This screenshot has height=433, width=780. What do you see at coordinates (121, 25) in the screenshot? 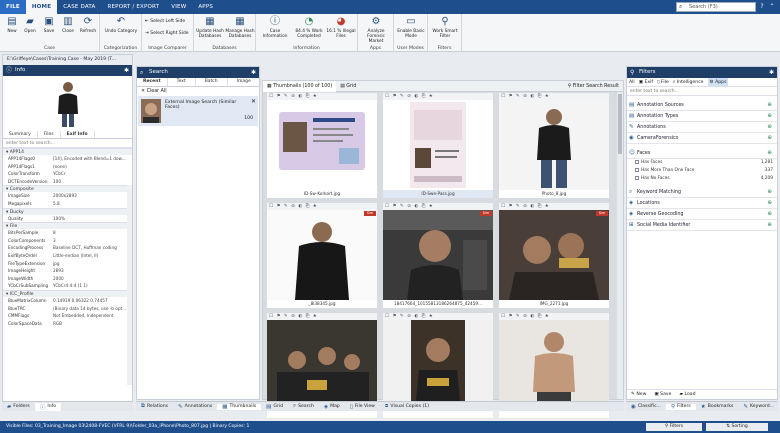
I see `undo-category-button: ↶ Undo Category` at bounding box center [121, 25].